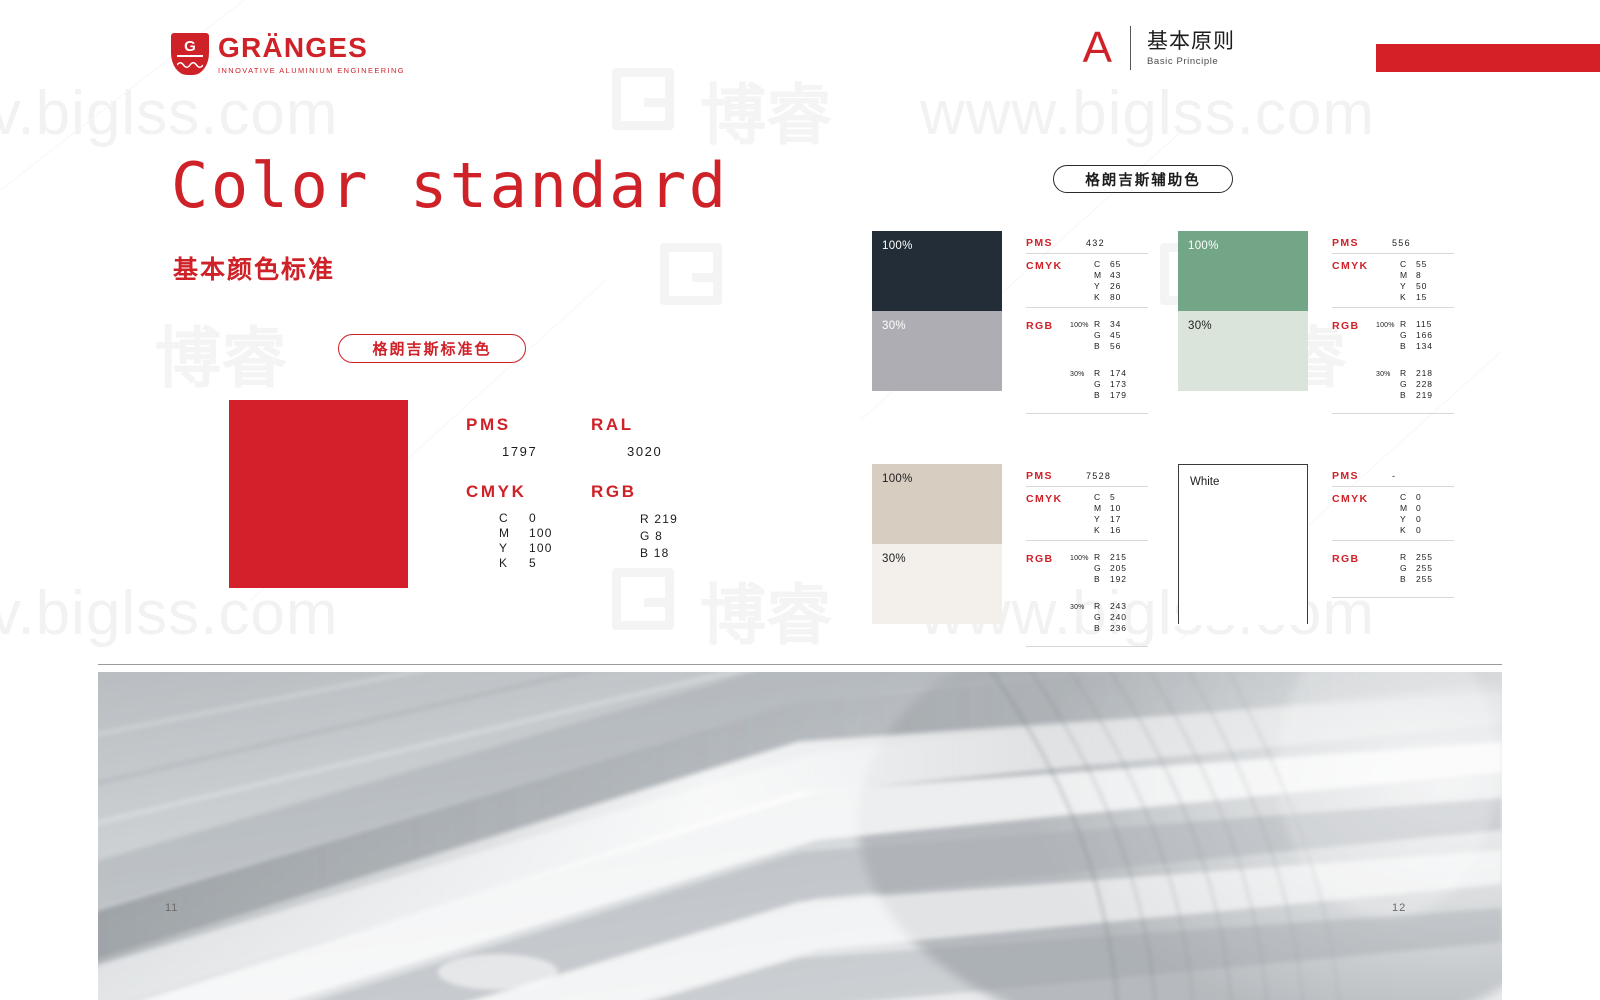 Image resolution: width=1600 pixels, height=1000 pixels. What do you see at coordinates (1394, 476) in the screenshot?
I see `pms-value: -` at bounding box center [1394, 476].